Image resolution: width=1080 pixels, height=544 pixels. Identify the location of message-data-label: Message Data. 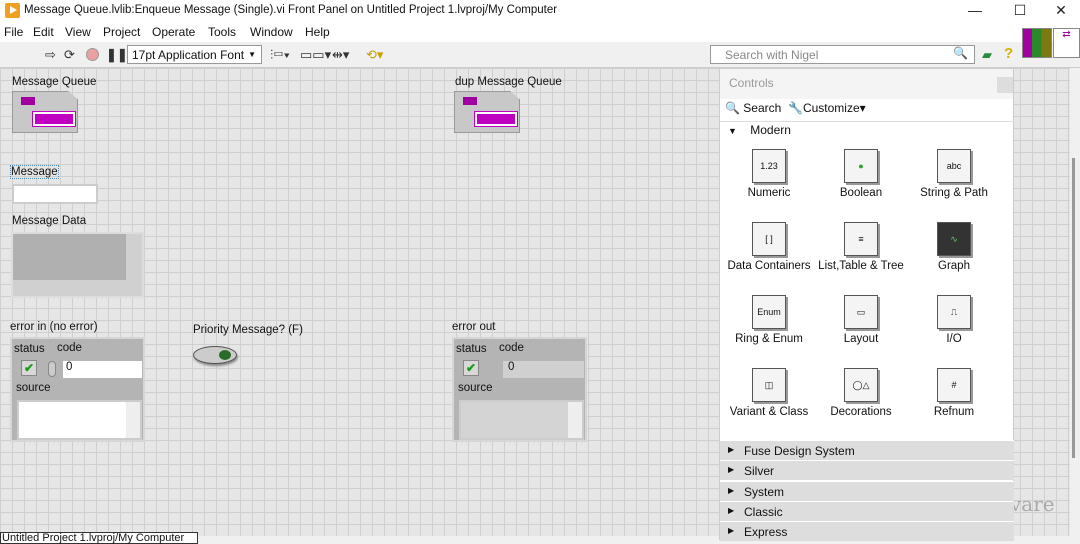
(49, 221).